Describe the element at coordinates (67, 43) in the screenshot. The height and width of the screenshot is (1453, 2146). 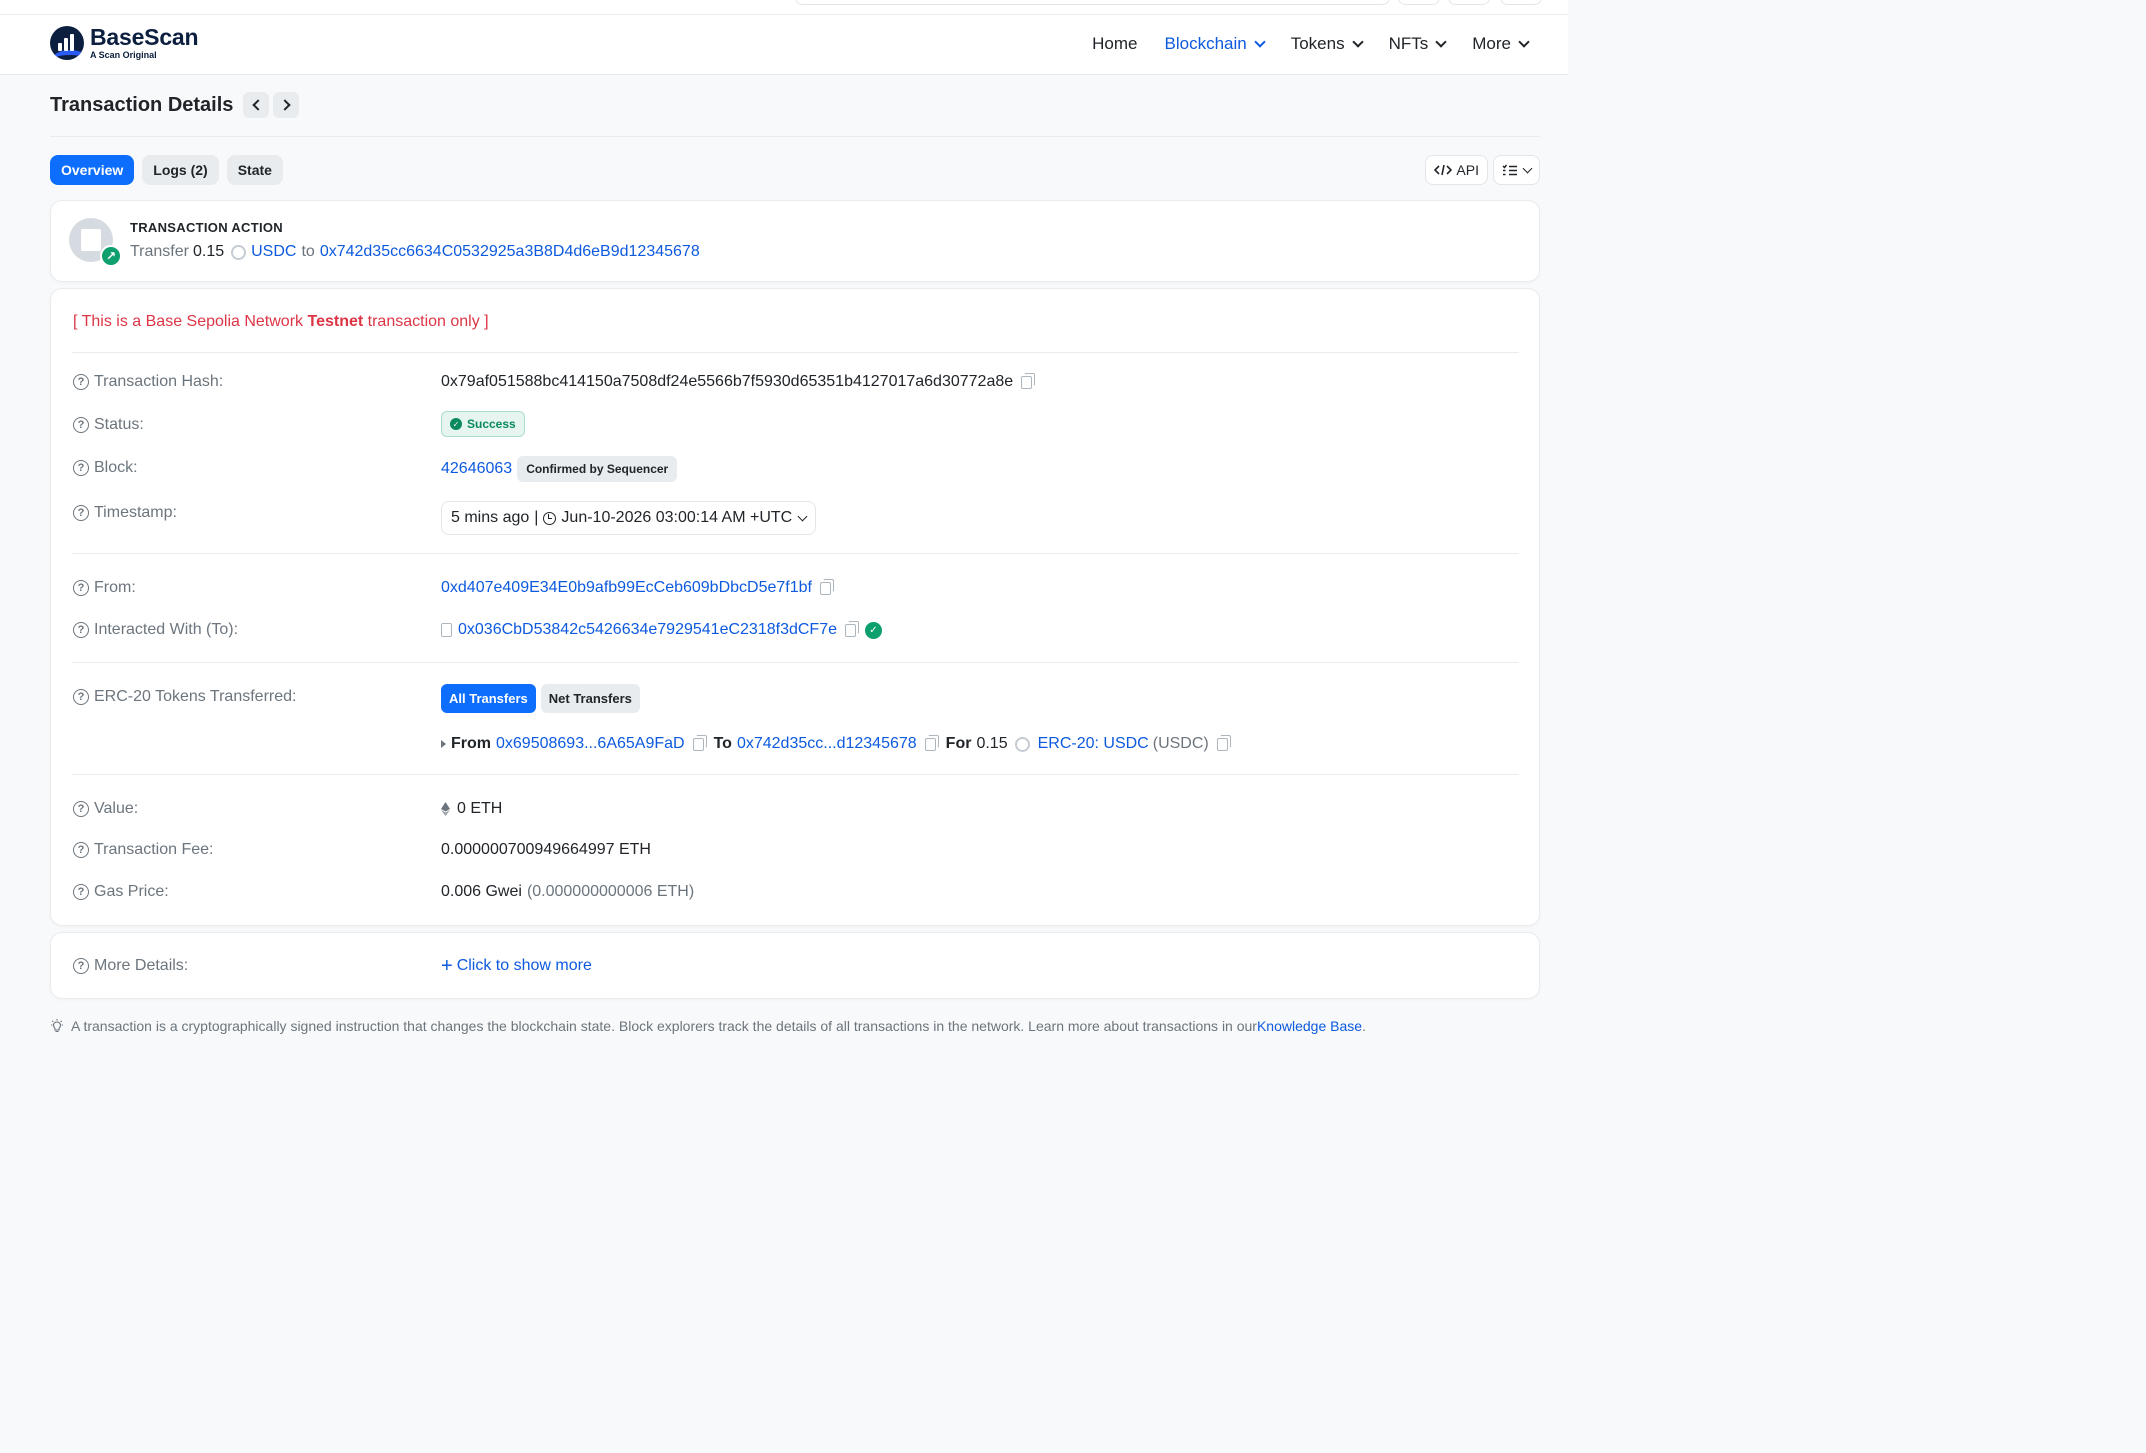
I see `logo-icon` at that location.